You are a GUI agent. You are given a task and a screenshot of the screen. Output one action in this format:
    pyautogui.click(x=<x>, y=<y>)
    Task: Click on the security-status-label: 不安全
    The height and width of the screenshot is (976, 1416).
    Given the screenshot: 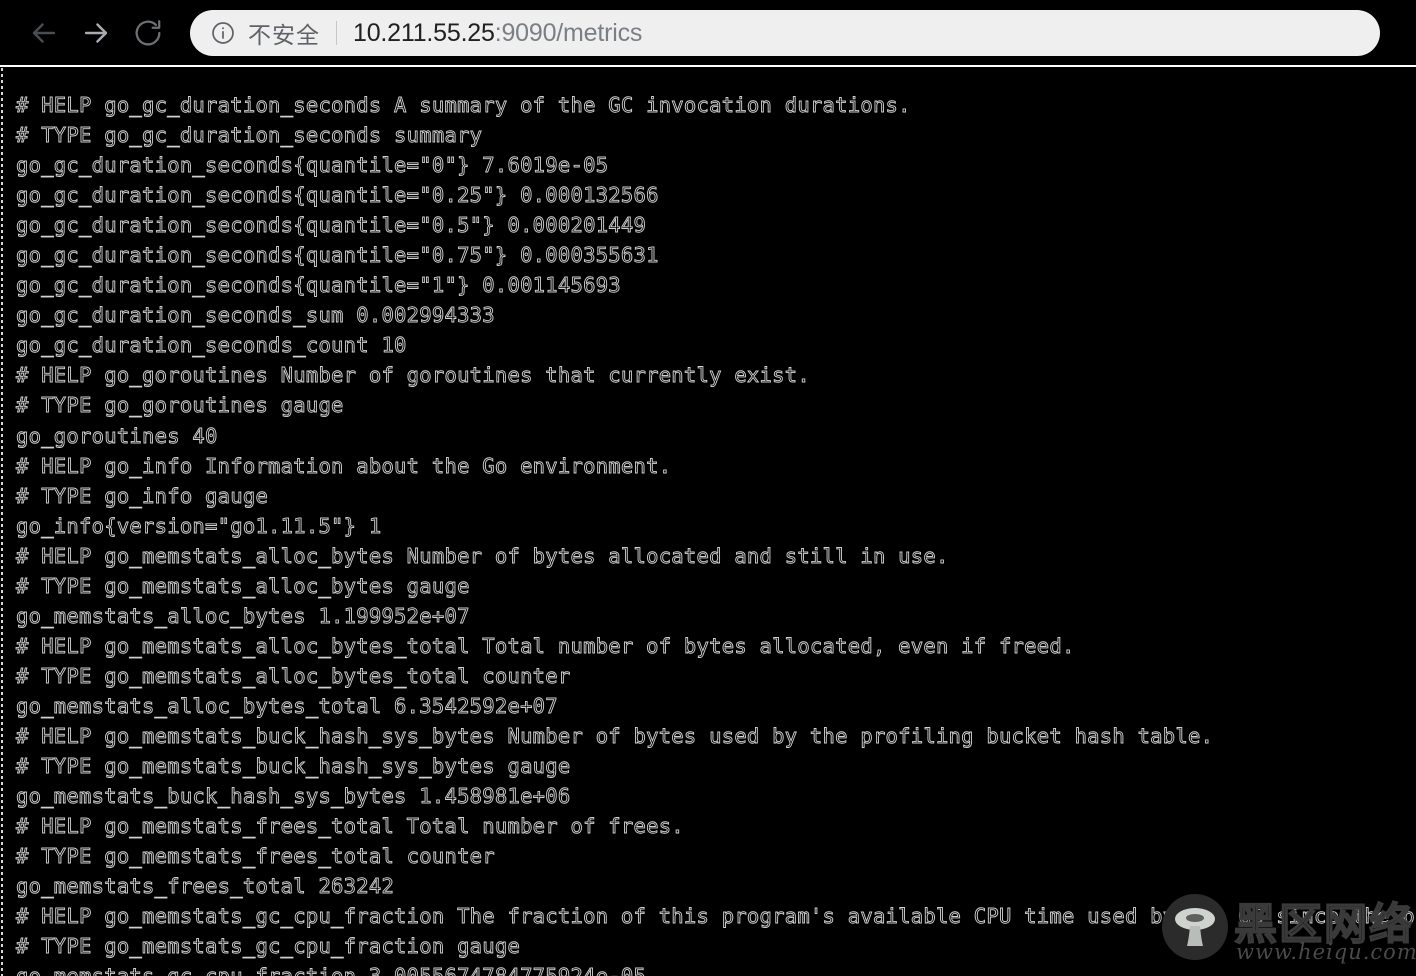 What is the action you would take?
    pyautogui.click(x=284, y=35)
    